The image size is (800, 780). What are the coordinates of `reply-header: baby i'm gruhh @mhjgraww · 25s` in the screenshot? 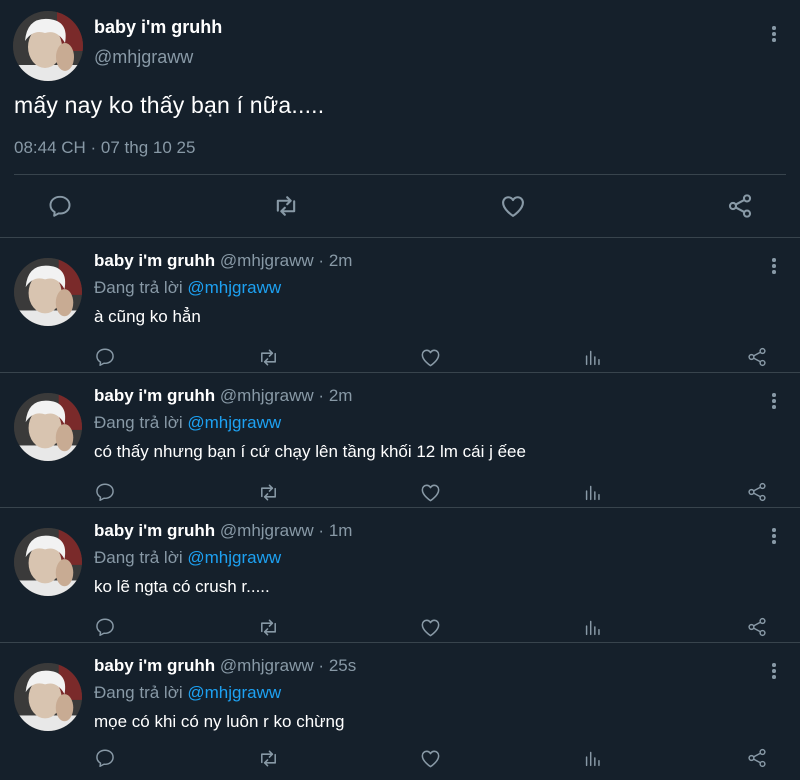 It's located at (225, 665).